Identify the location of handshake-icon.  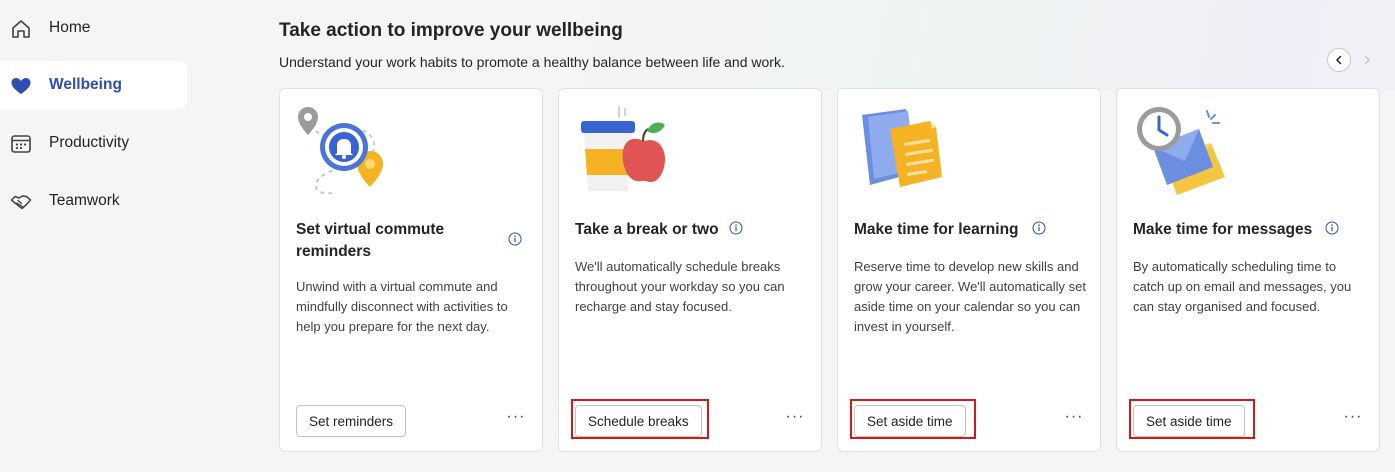
(21, 202).